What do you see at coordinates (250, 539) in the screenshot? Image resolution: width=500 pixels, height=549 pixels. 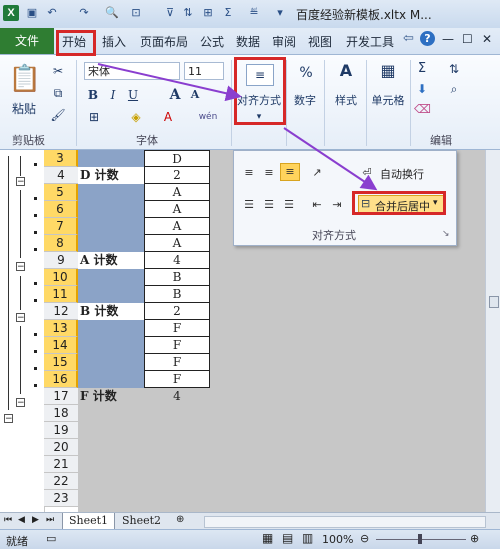 I see `status-bar: 就绪 ▭ ▦ ▤ ▥ 100% ⊖ ⊕` at bounding box center [250, 539].